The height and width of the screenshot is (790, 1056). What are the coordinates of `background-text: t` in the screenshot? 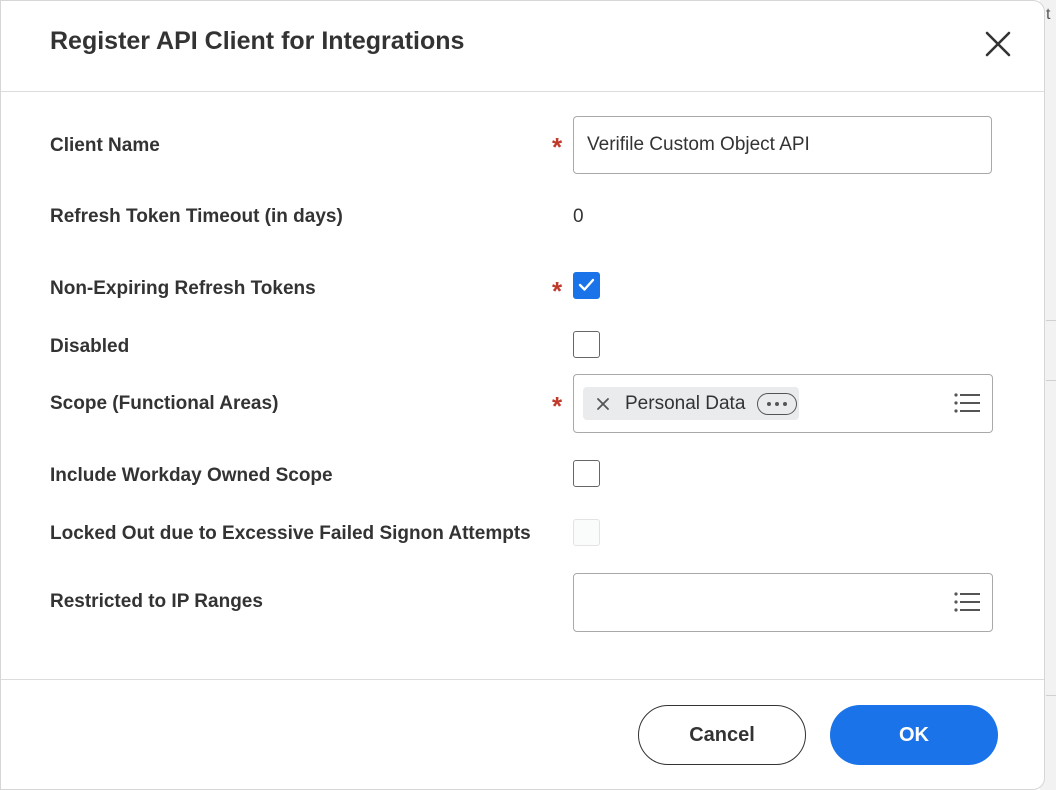 It's located at (1048, 14).